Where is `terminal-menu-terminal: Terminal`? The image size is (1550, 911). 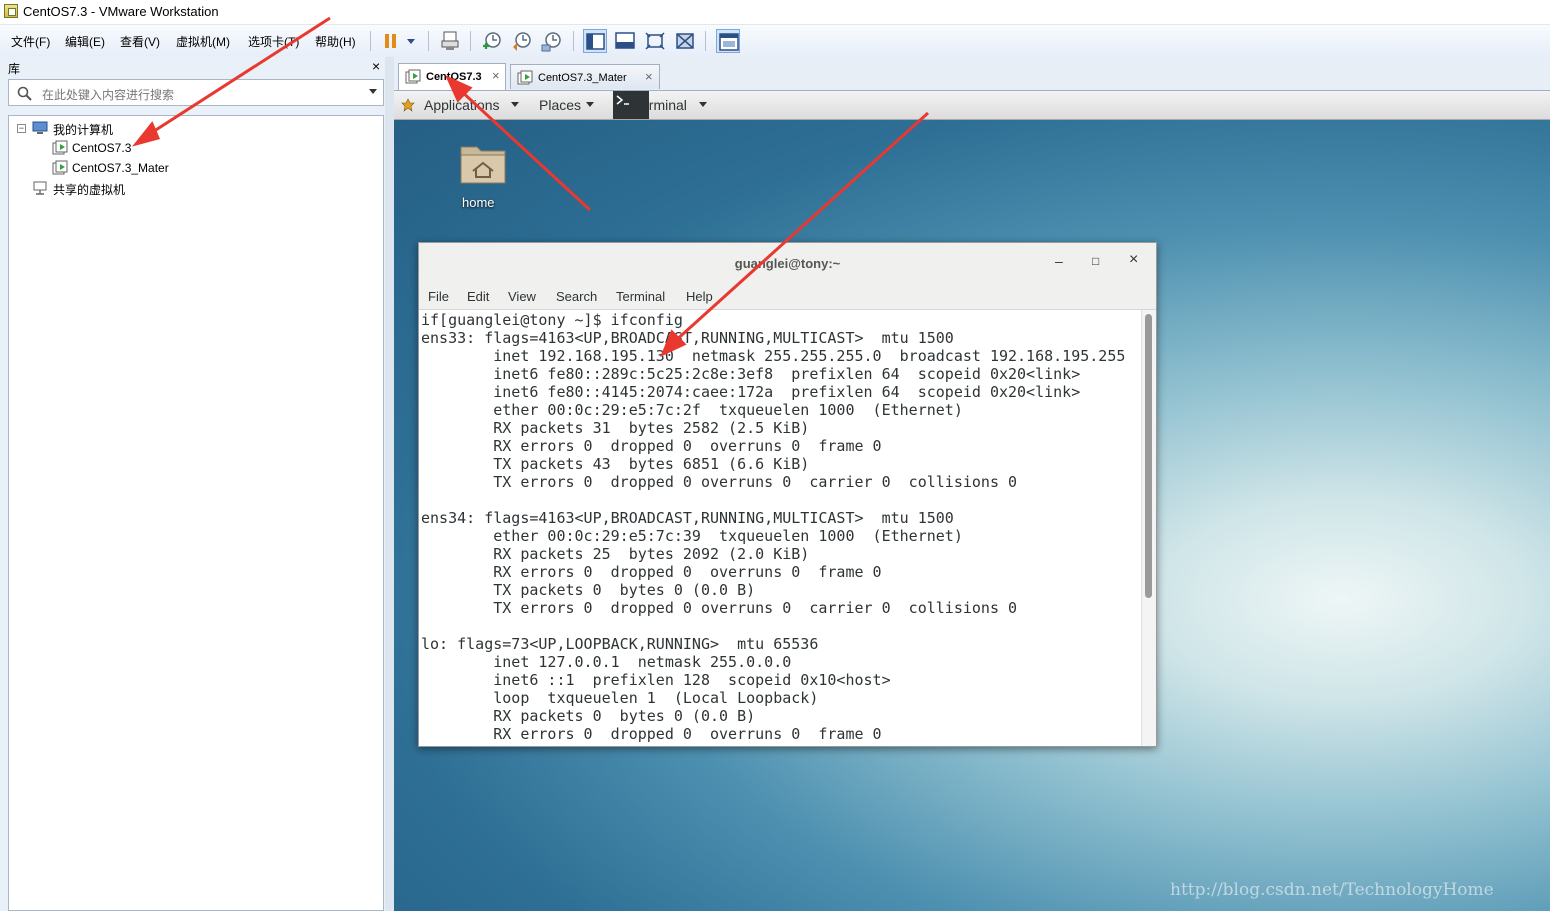
terminal-menu-terminal: Terminal is located at coordinates (640, 296).